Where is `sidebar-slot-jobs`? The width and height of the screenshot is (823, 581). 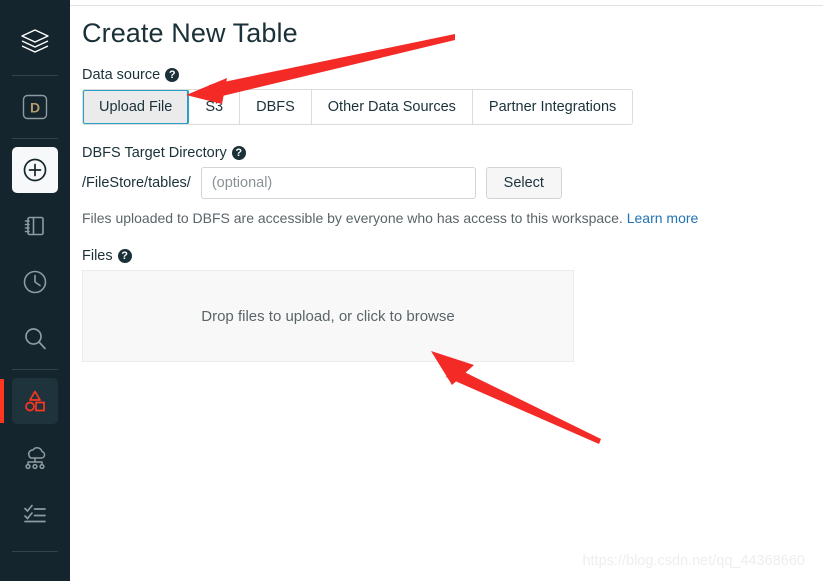
sidebar-slot-jobs is located at coordinates (35, 513).